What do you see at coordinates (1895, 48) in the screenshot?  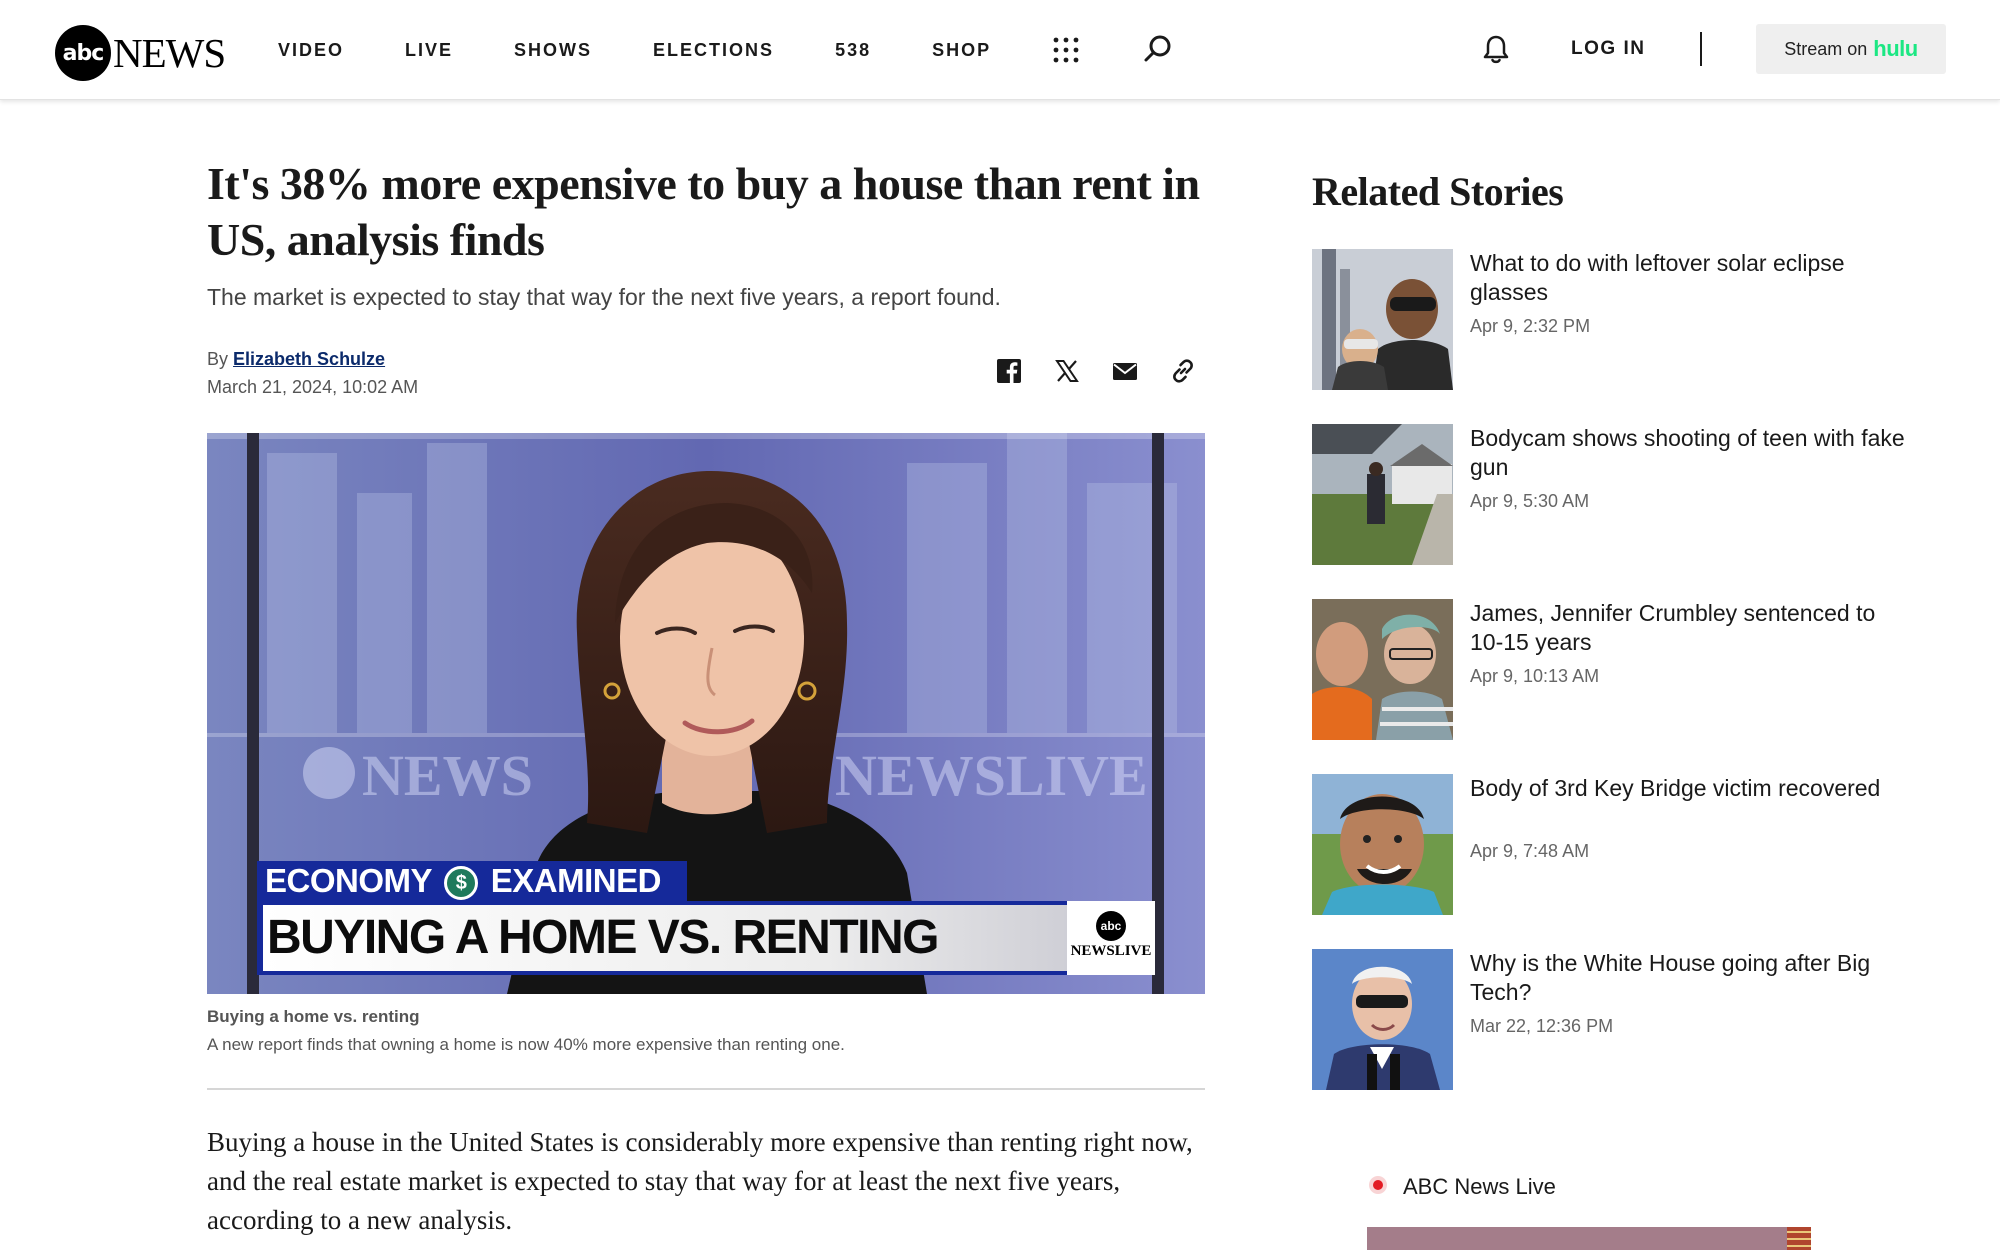 I see `hulu-logo: hulu` at bounding box center [1895, 48].